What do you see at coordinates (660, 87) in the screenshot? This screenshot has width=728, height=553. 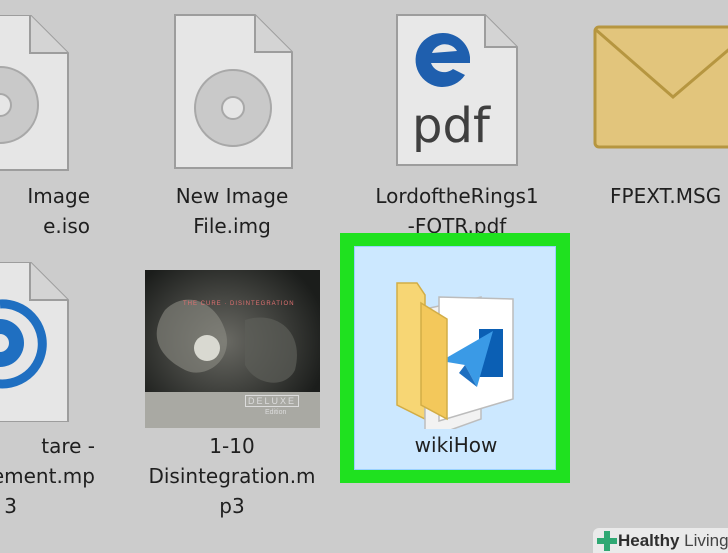 I see `envelope-icon` at bounding box center [660, 87].